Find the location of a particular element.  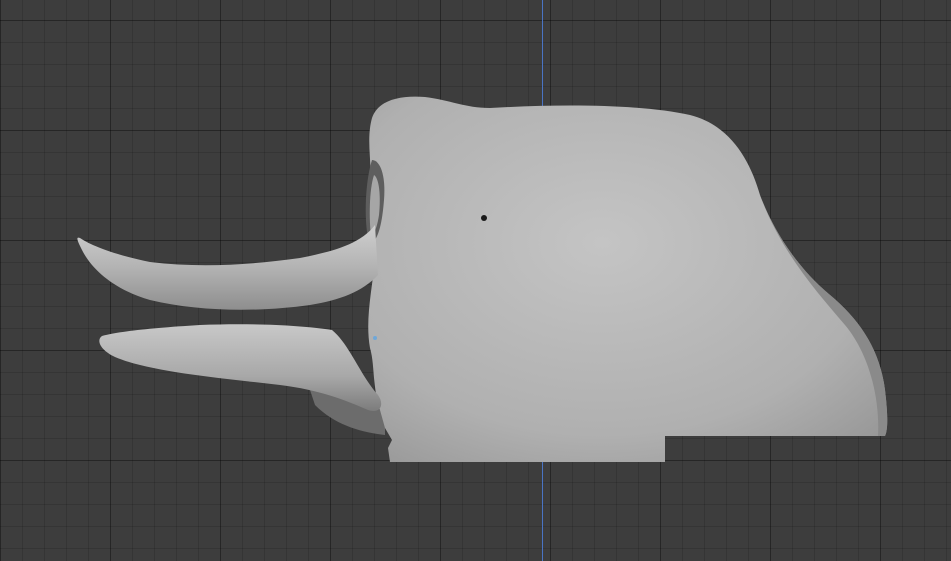

object-origin-dot is located at coordinates (484, 218).